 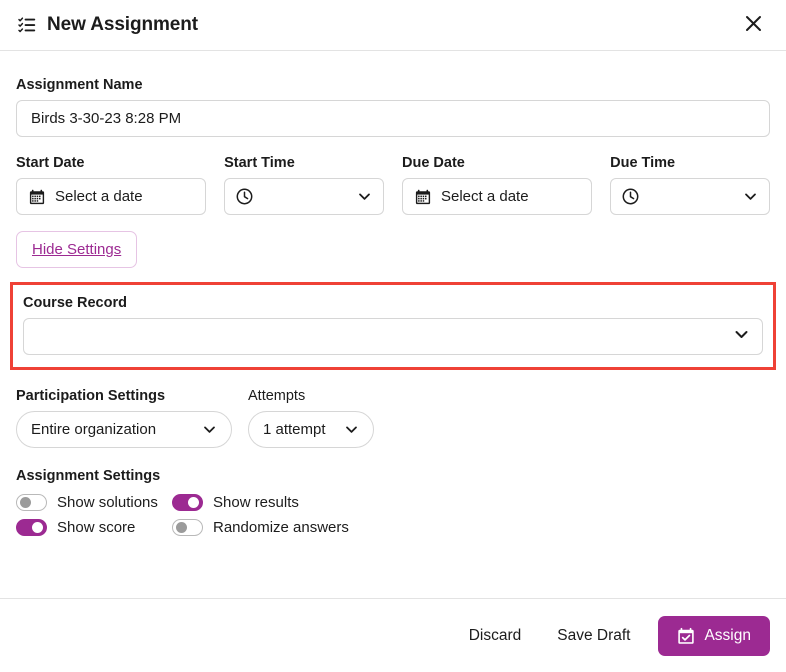 What do you see at coordinates (495, 636) in the screenshot?
I see `discard-button: Discard` at bounding box center [495, 636].